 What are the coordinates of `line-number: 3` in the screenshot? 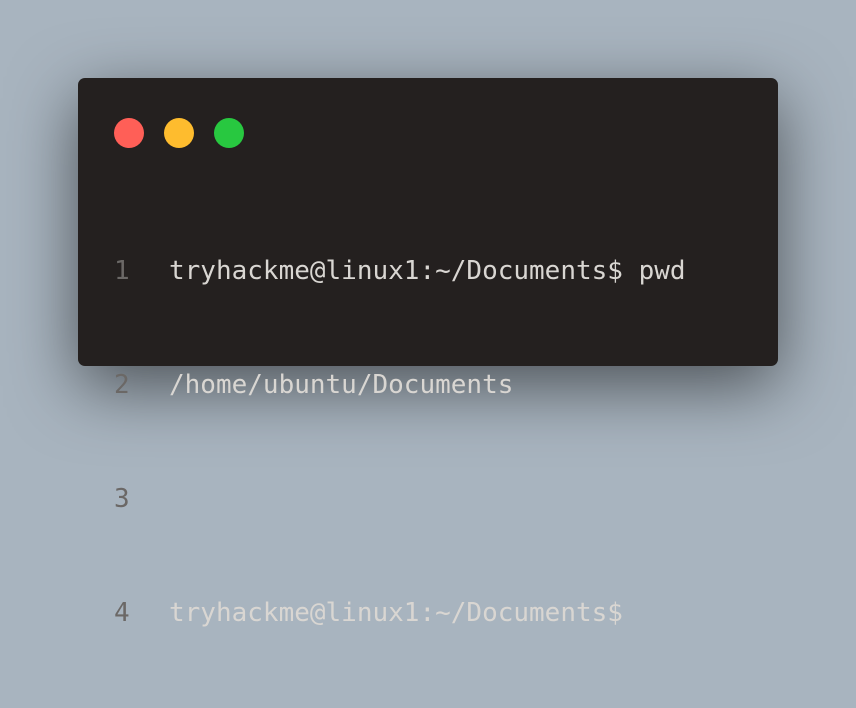 It's located at (122, 499).